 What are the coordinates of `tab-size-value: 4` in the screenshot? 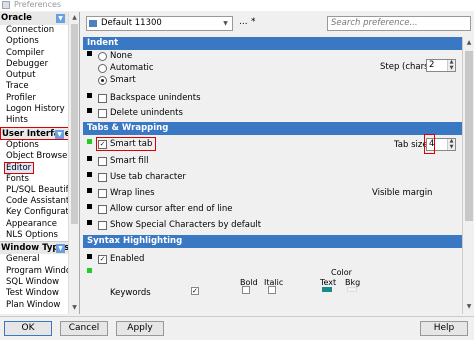 It's located at (432, 144).